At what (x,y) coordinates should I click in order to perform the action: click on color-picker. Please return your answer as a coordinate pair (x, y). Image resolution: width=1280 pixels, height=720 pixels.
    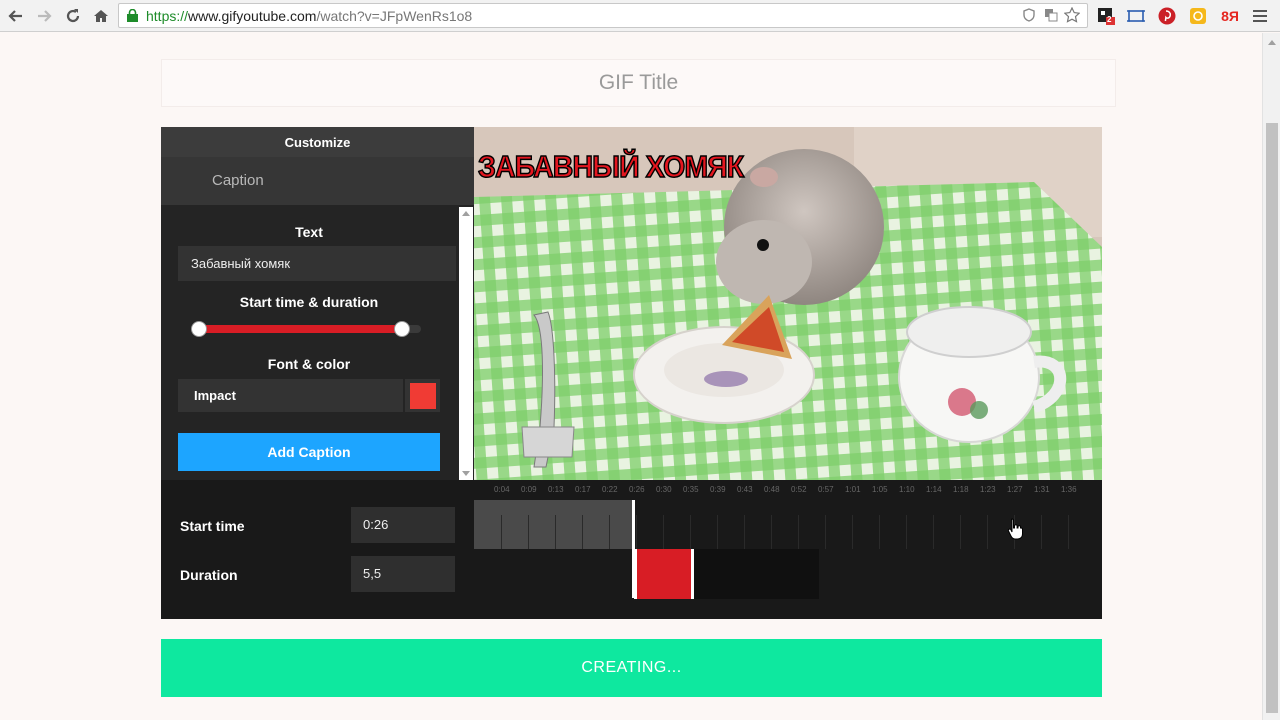
    Looking at the image, I should click on (422, 395).